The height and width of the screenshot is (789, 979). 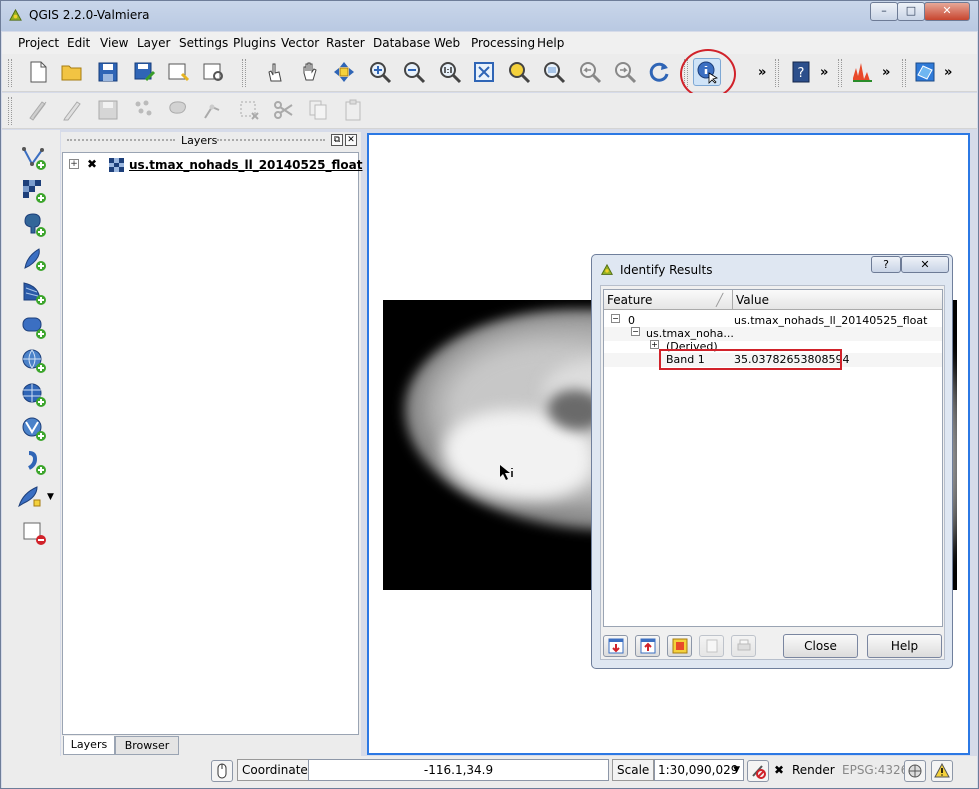 I want to click on copy-features-button, so click(x=318, y=110).